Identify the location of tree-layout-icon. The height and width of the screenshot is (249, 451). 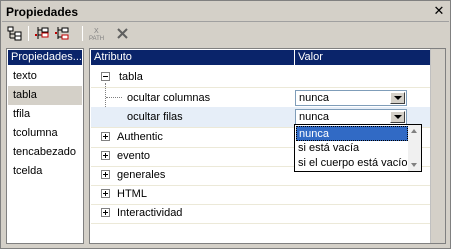
(15, 33).